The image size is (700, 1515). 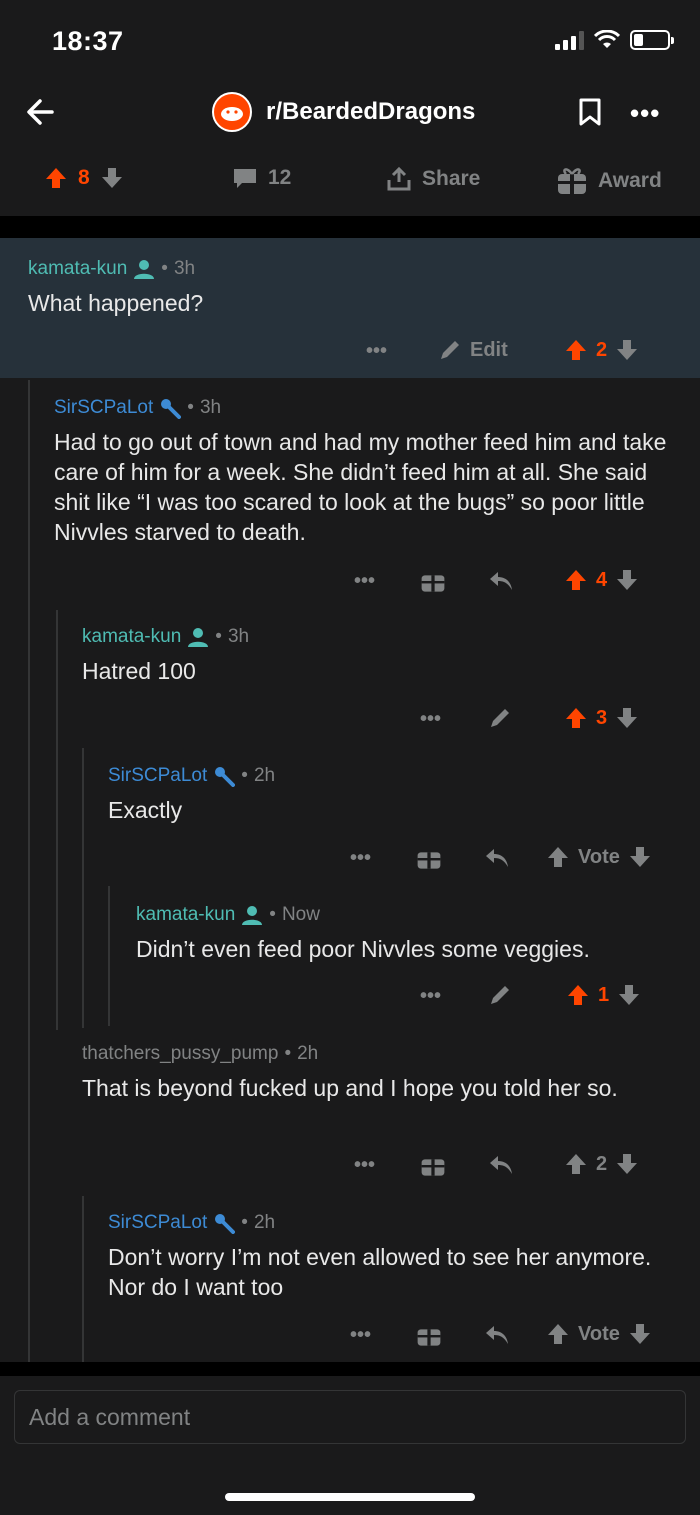 I want to click on status-icons, so click(x=614, y=40).